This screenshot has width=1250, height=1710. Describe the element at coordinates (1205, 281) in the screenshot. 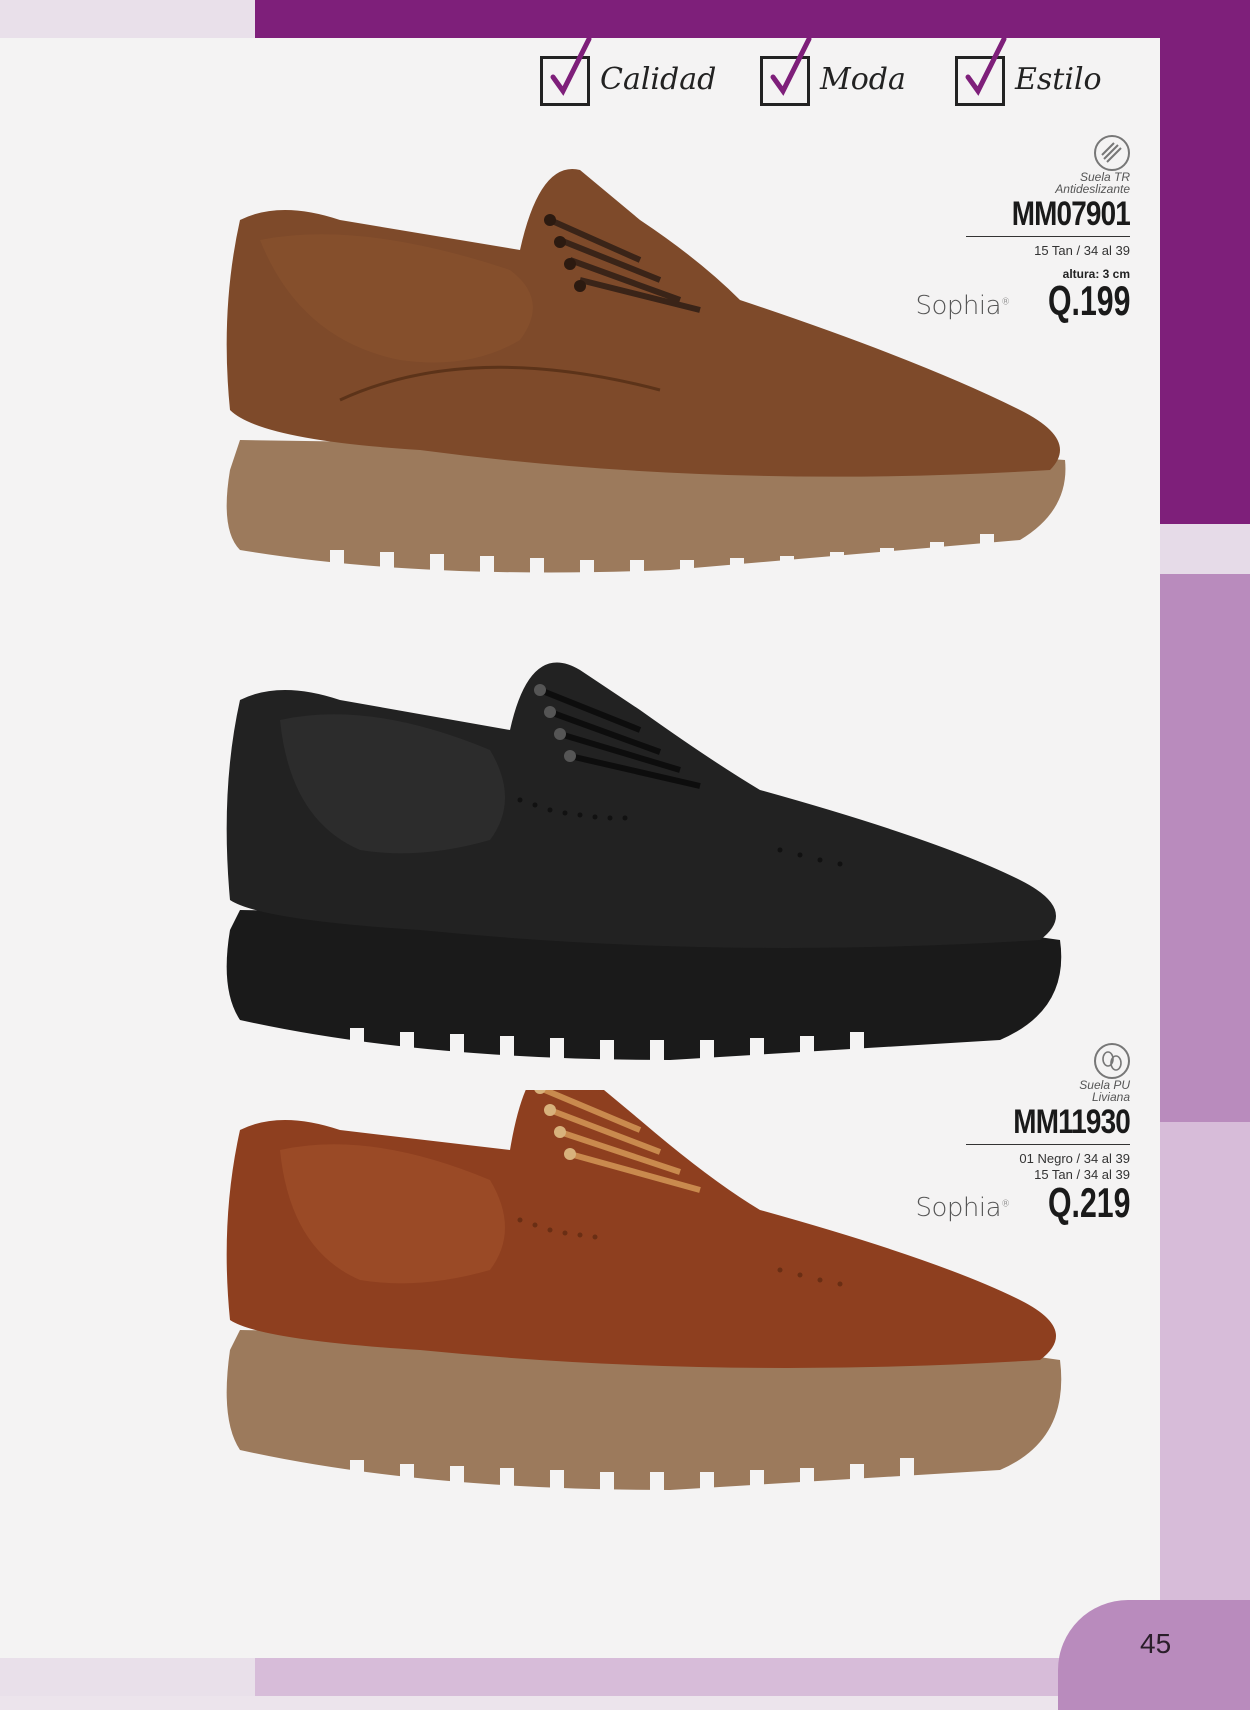

I see `side-band-dark` at that location.